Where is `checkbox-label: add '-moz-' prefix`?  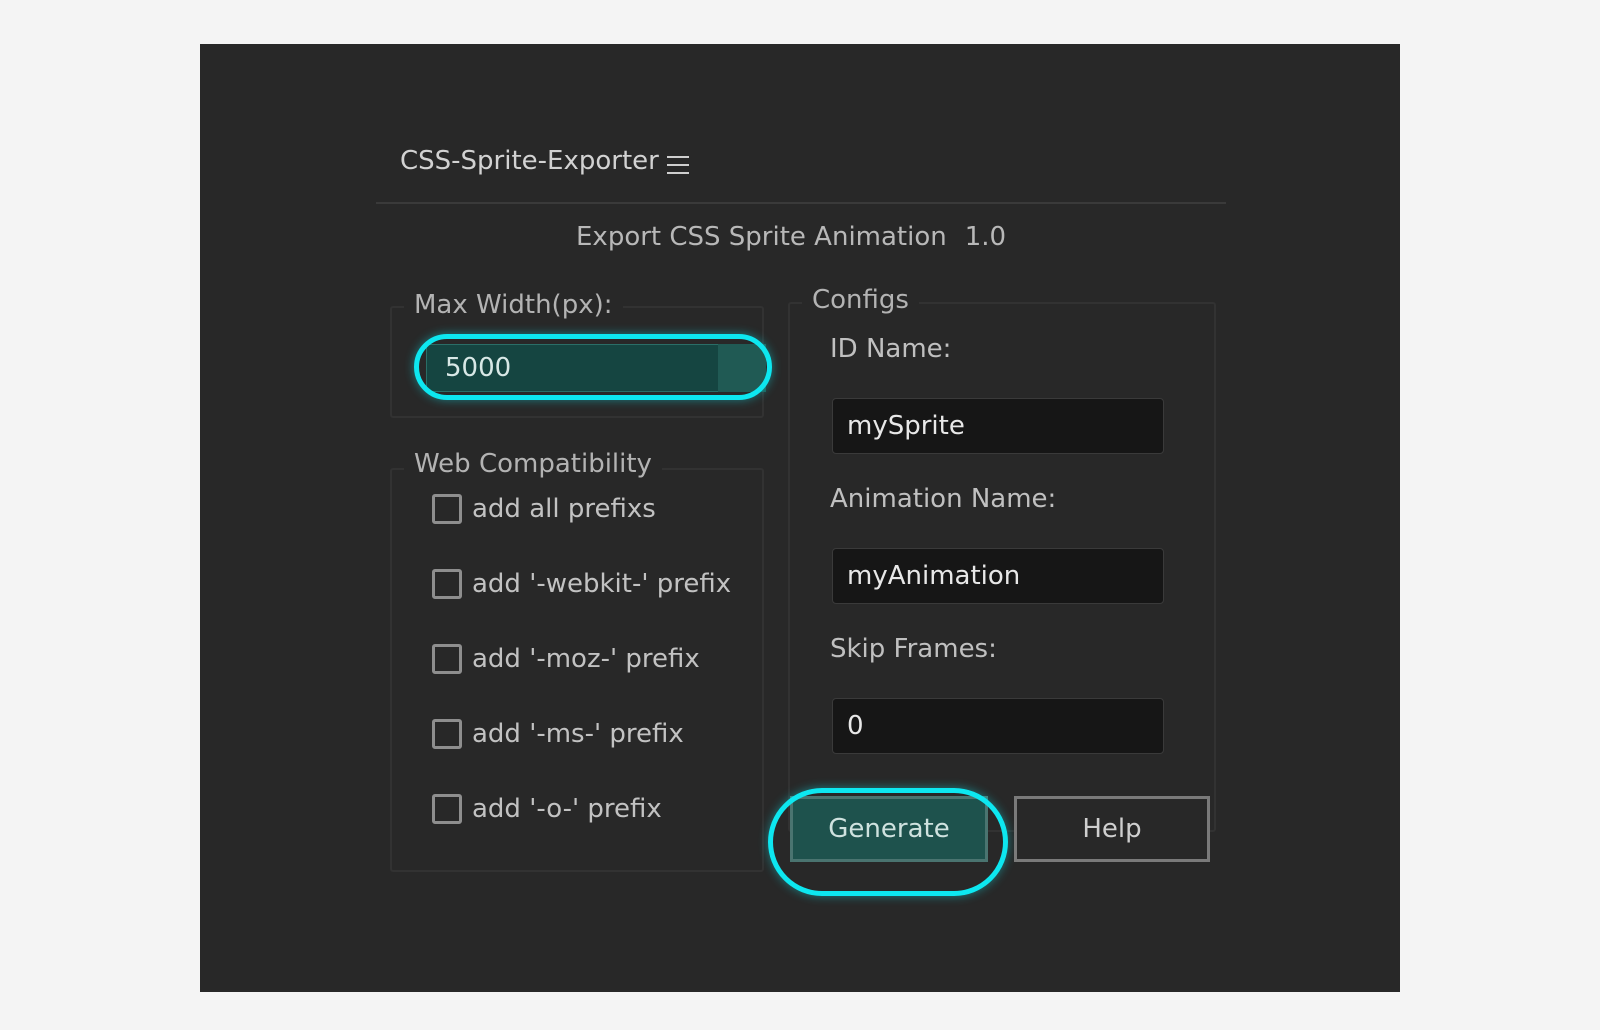
checkbox-label: add '-moz-' prefix is located at coordinates (586, 659).